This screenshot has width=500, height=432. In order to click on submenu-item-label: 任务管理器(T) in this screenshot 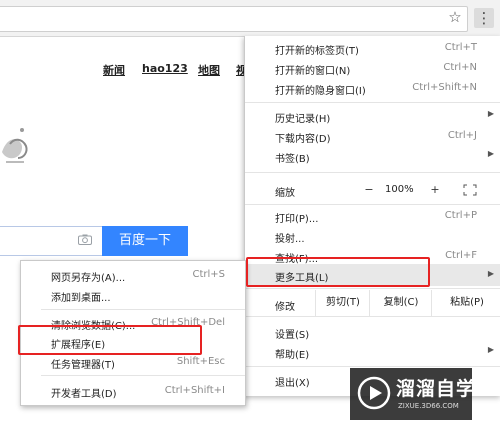, I will do `click(83, 365)`.